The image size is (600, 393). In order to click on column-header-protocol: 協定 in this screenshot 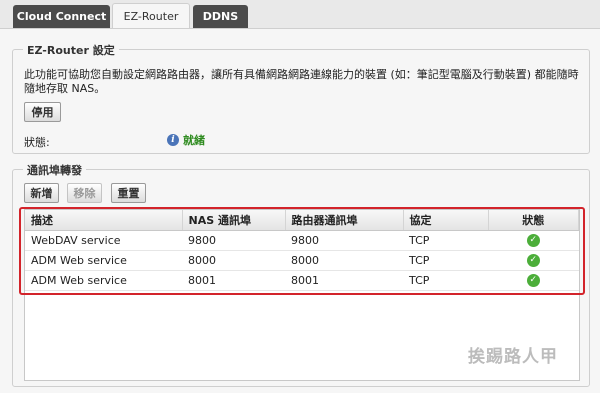, I will do `click(446, 220)`.